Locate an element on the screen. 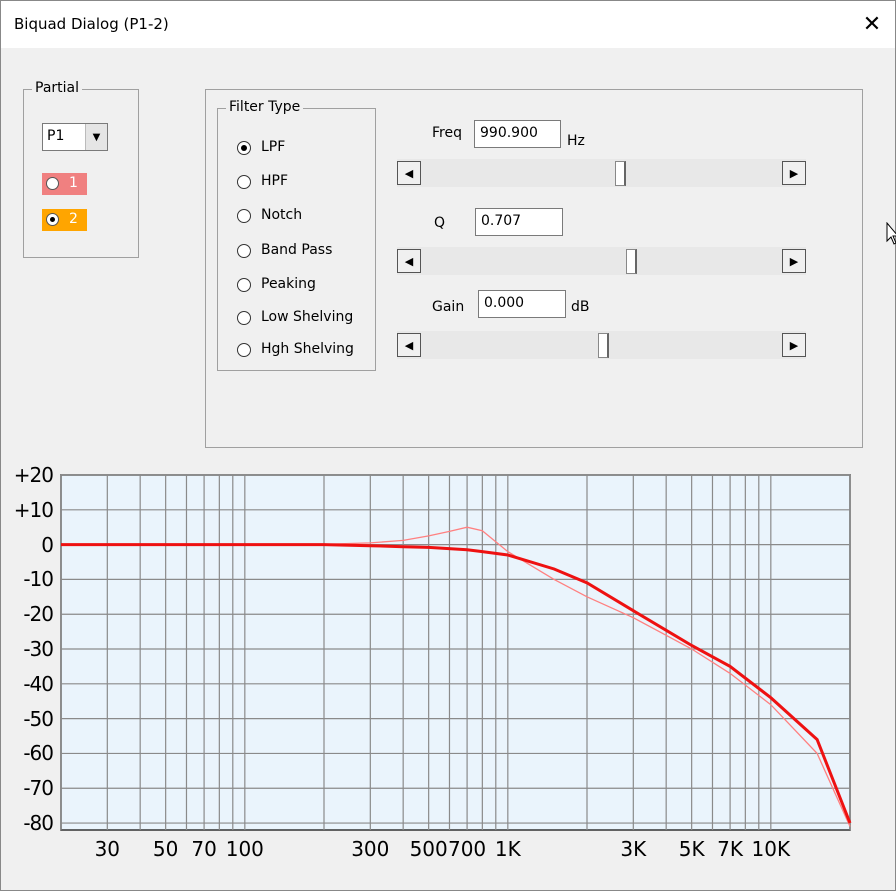 This screenshot has height=891, width=896. x-tick-label: 50 is located at coordinates (165, 849).